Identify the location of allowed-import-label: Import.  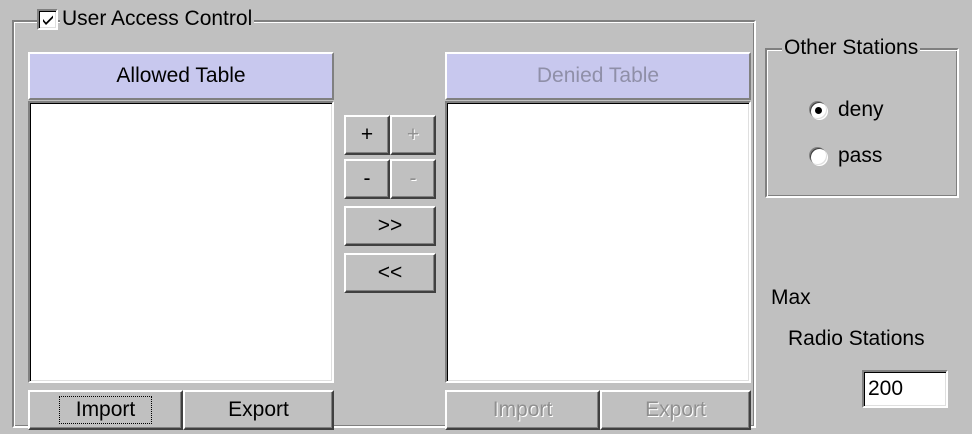
(105, 410).